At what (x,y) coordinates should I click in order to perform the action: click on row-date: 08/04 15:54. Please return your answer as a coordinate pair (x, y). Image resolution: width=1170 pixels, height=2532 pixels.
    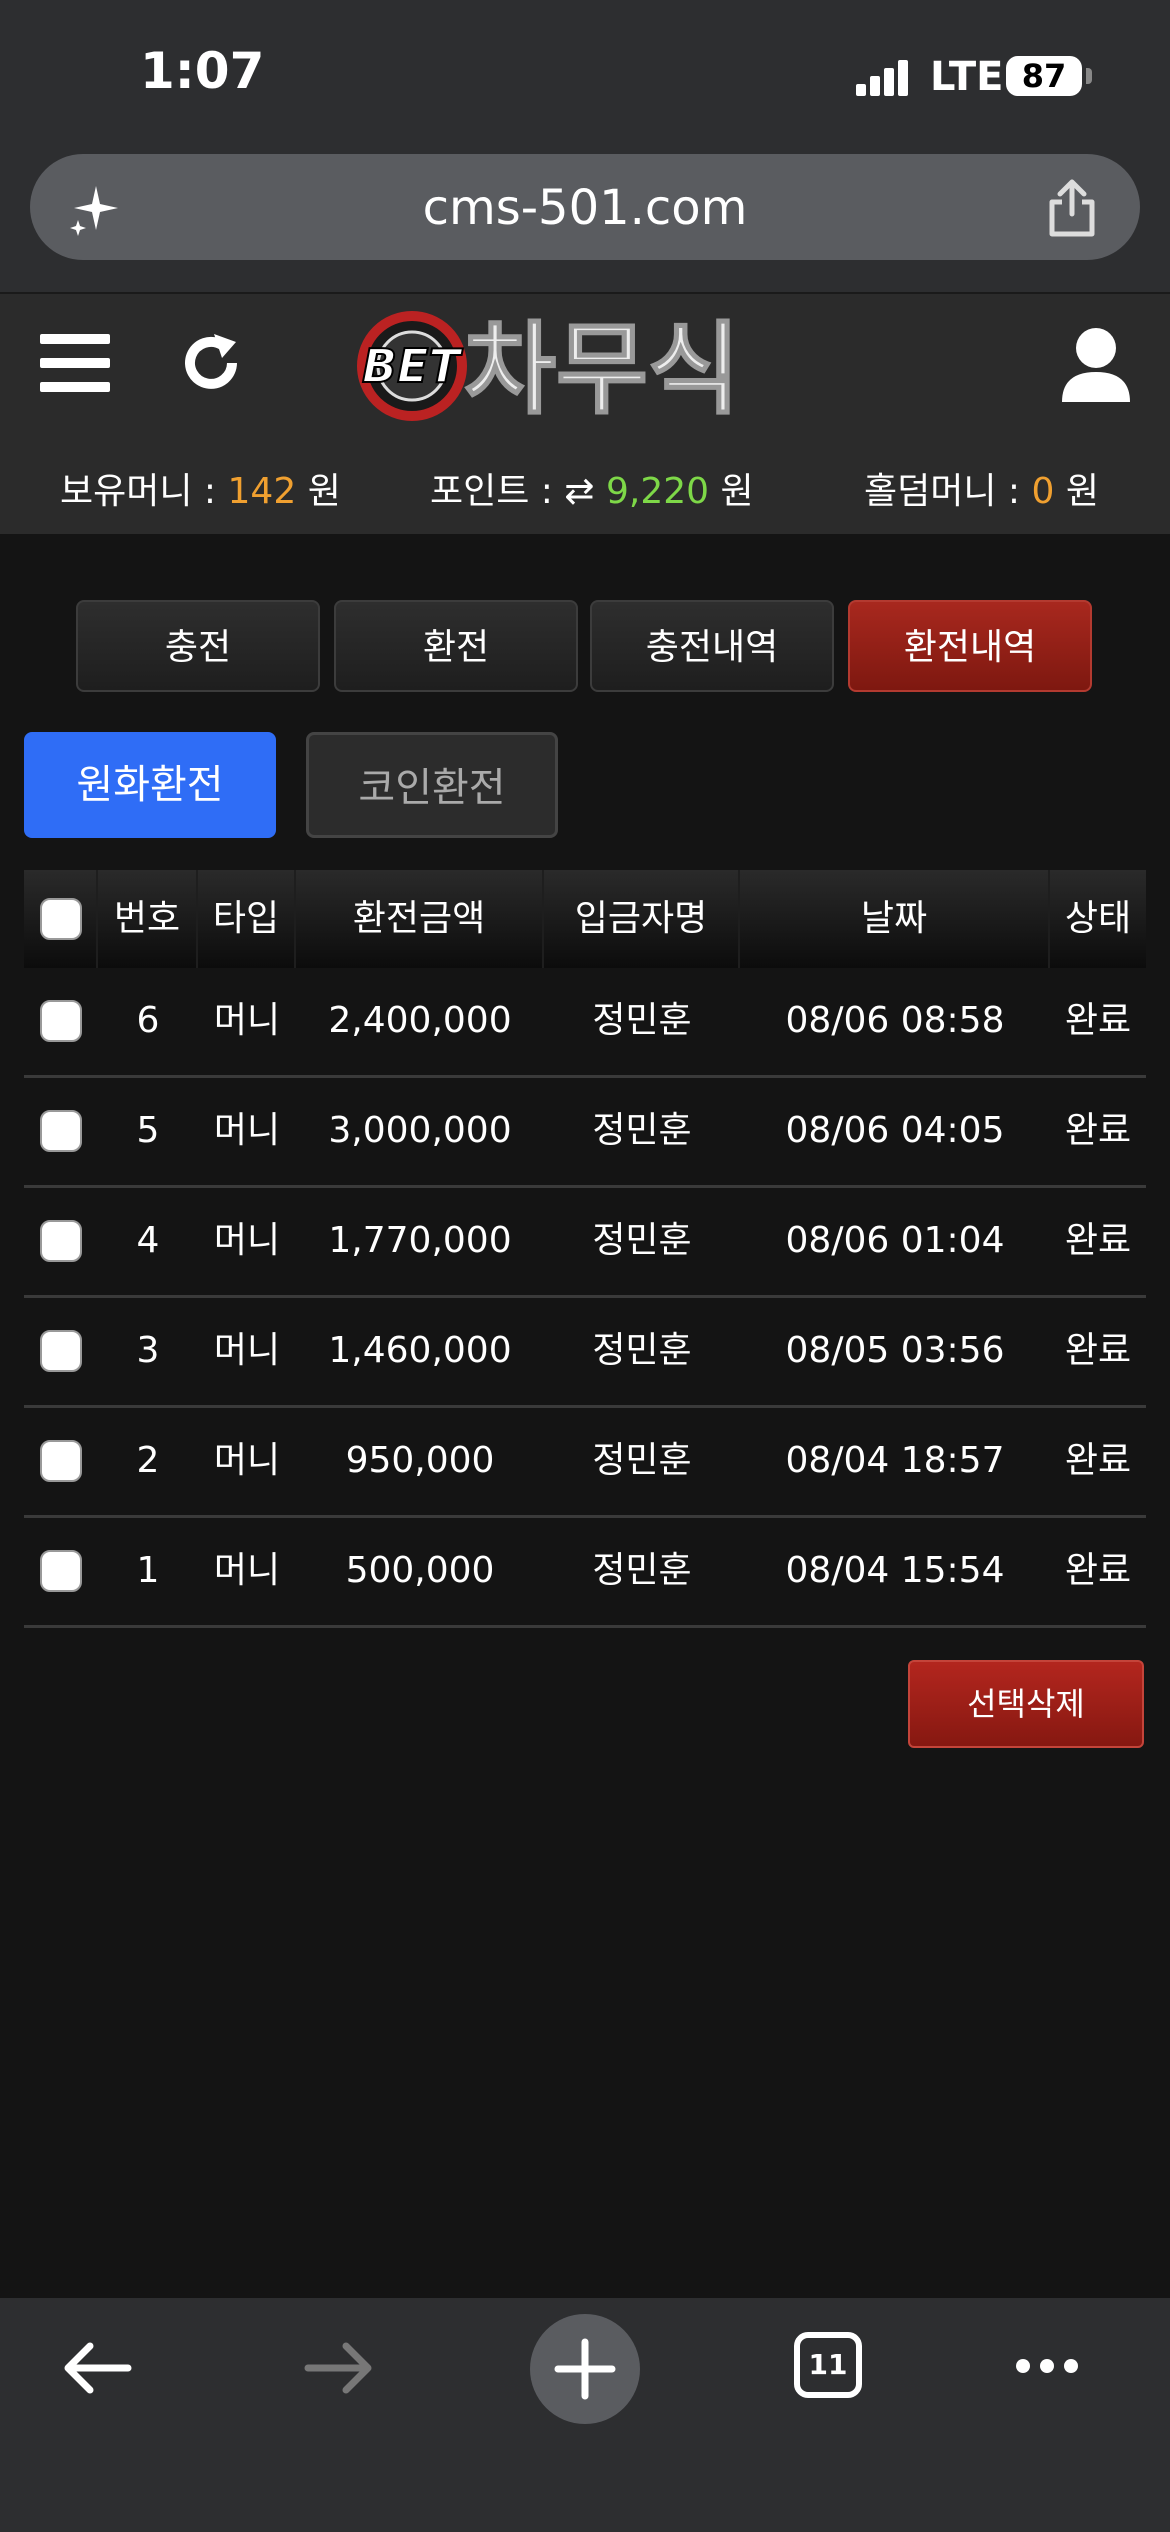
    Looking at the image, I should click on (895, 1570).